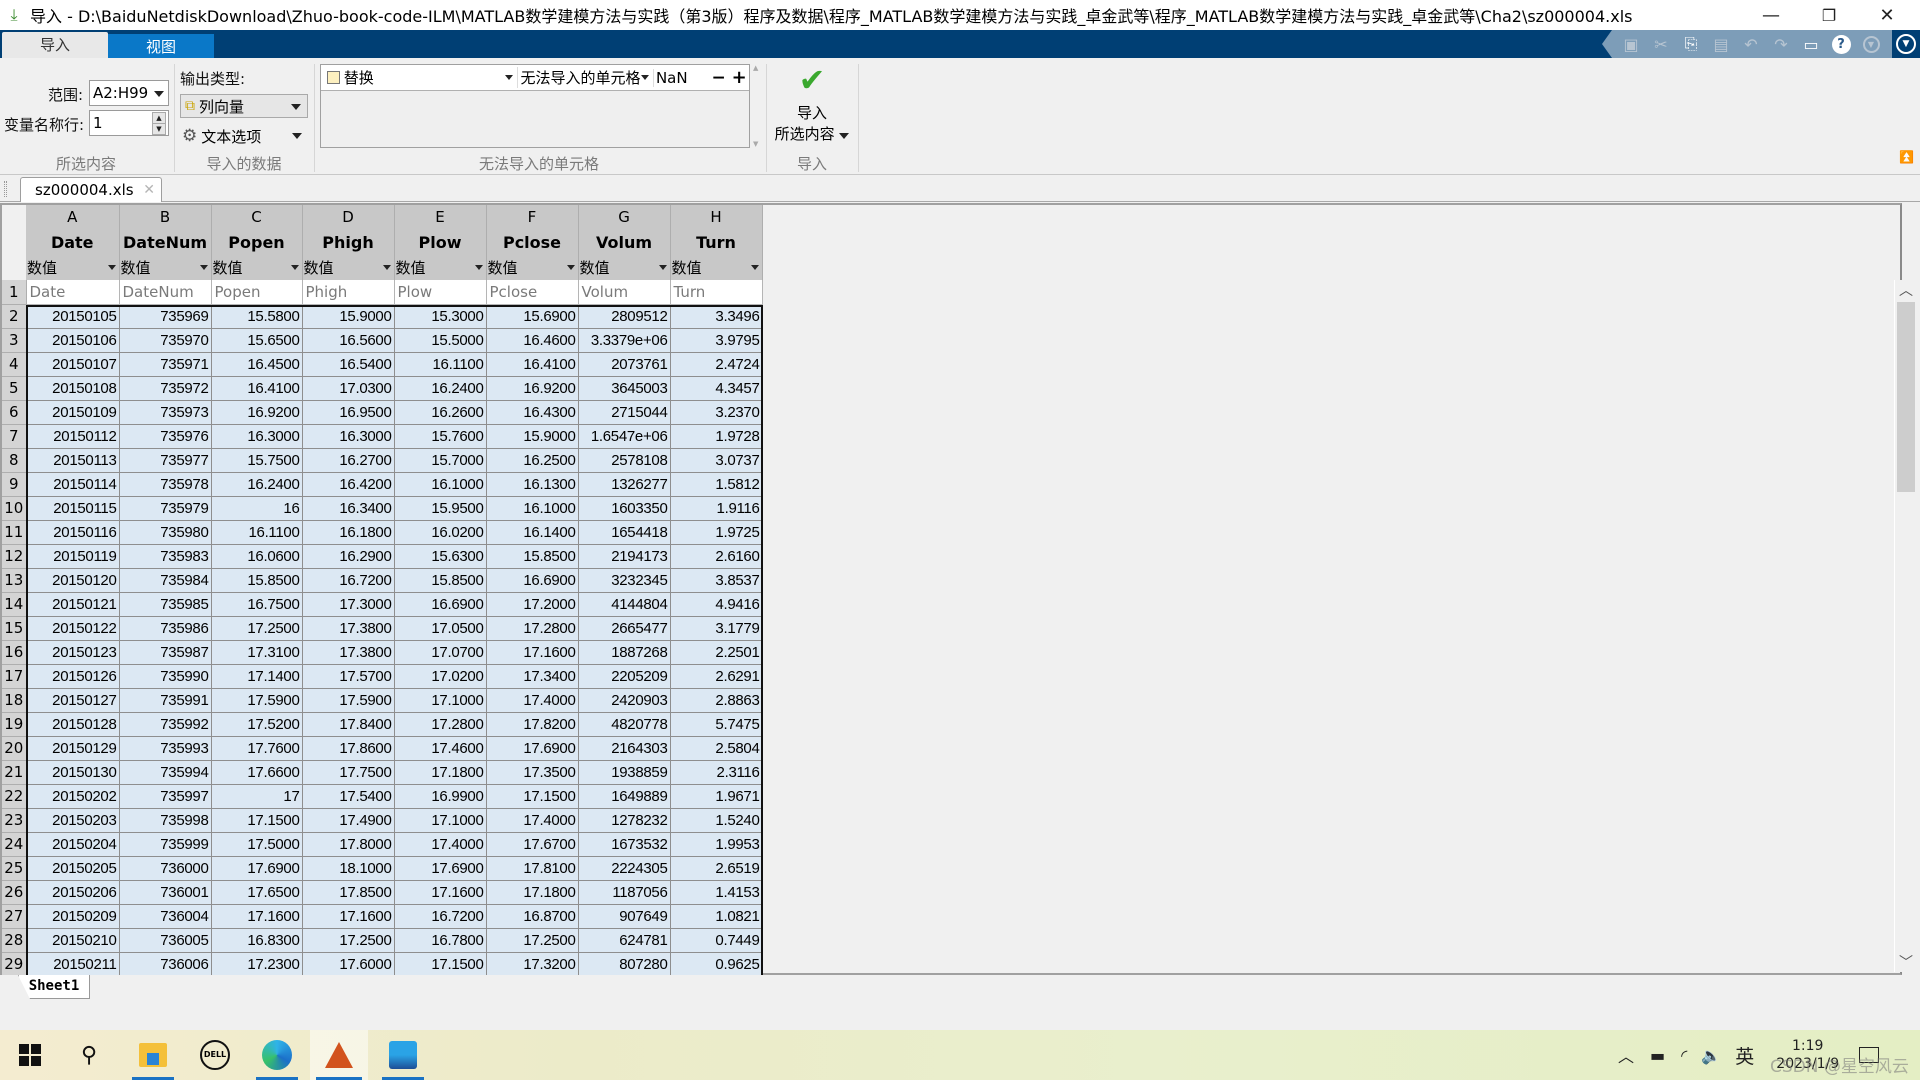 The height and width of the screenshot is (1080, 1920). I want to click on data-cell: 735976, so click(165, 436).